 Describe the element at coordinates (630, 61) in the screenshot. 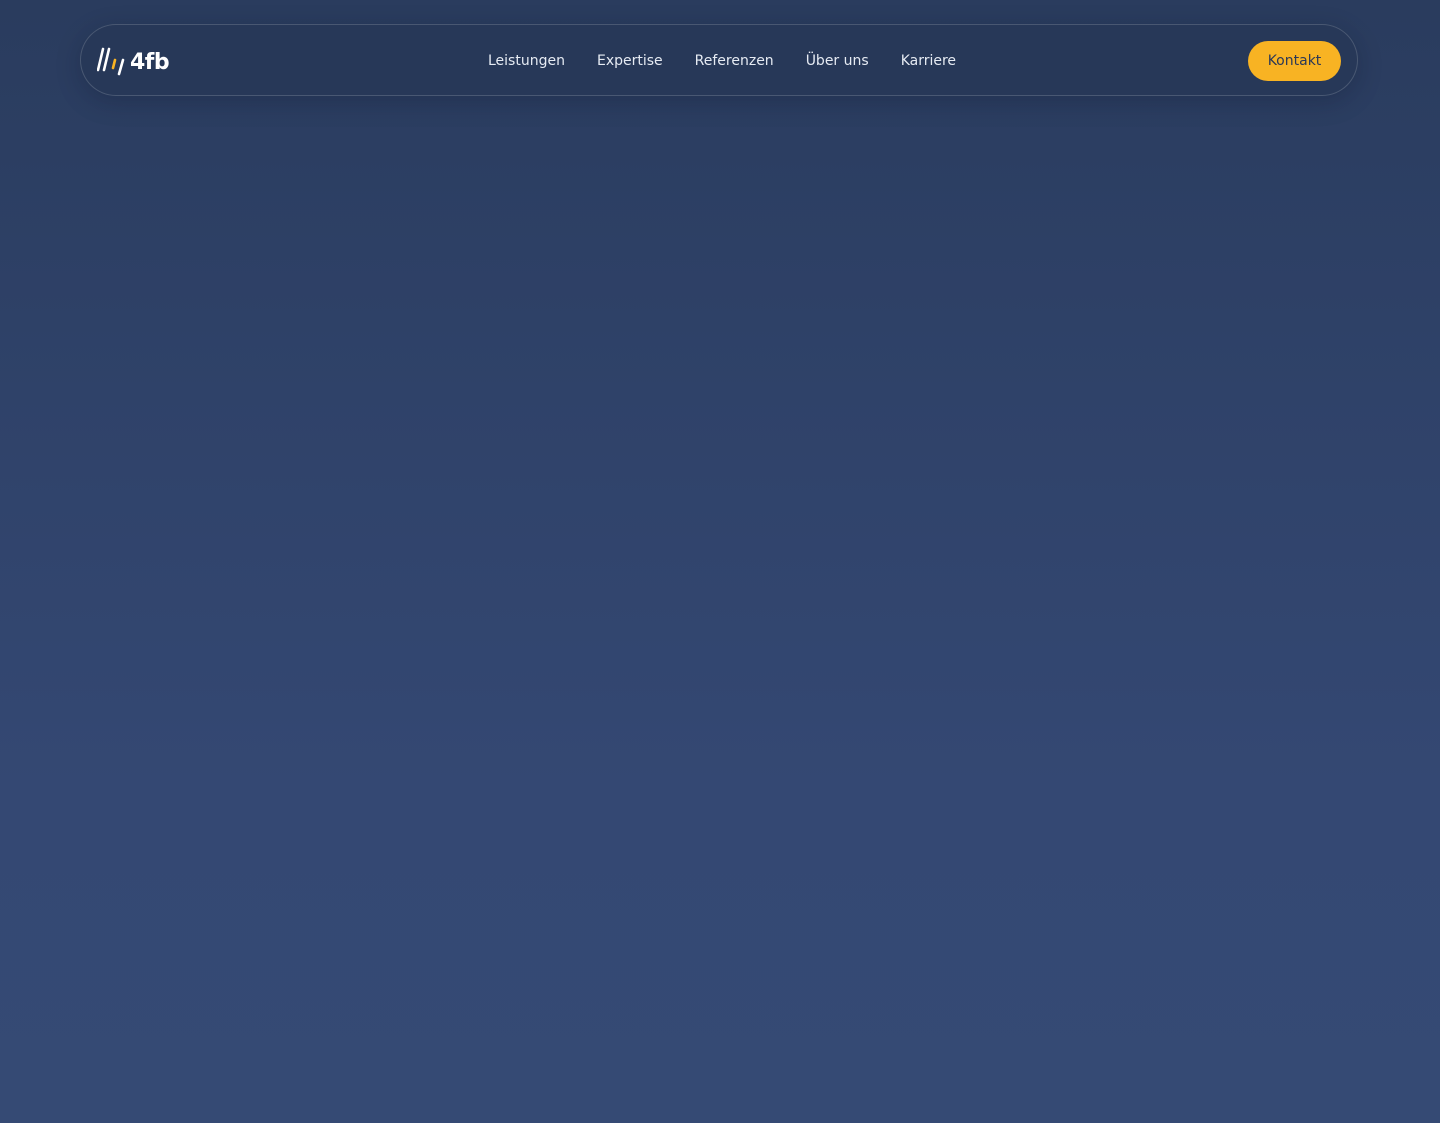

I see `nav-link-expertise: Expertise` at that location.